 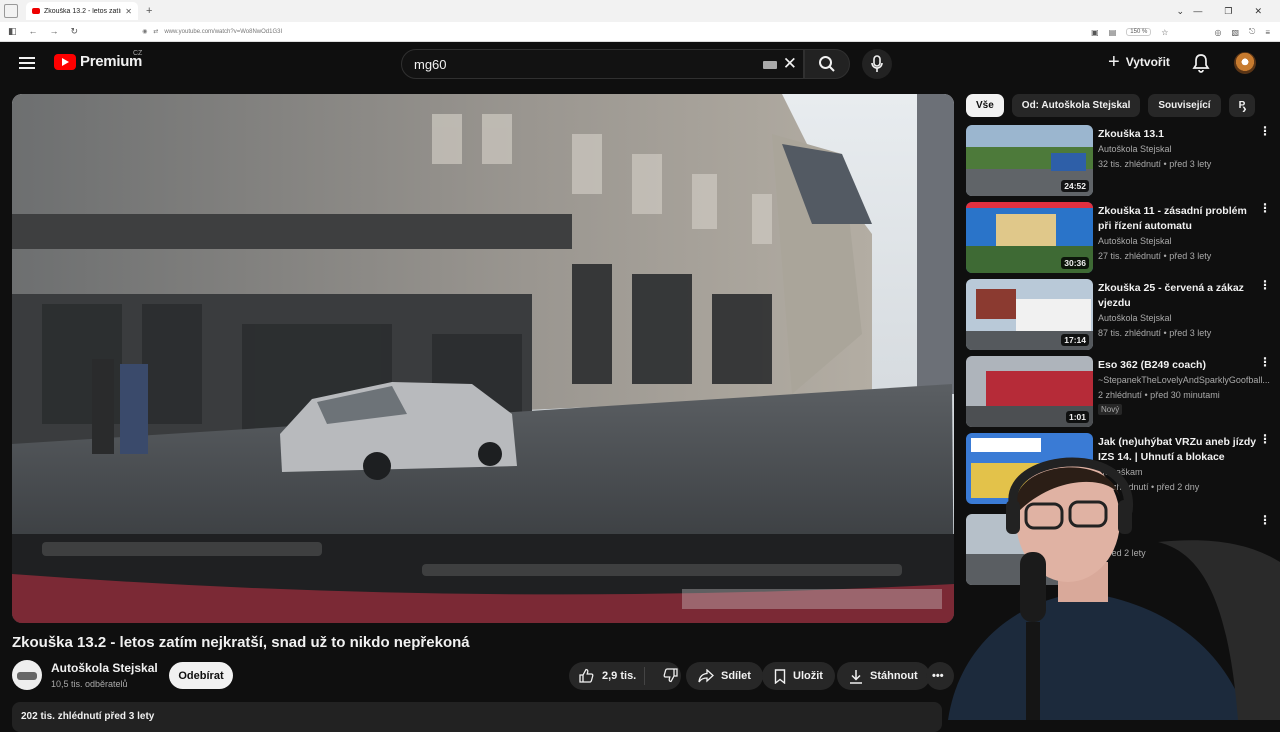 I want to click on chip-related: Související, so click(x=1184, y=105).